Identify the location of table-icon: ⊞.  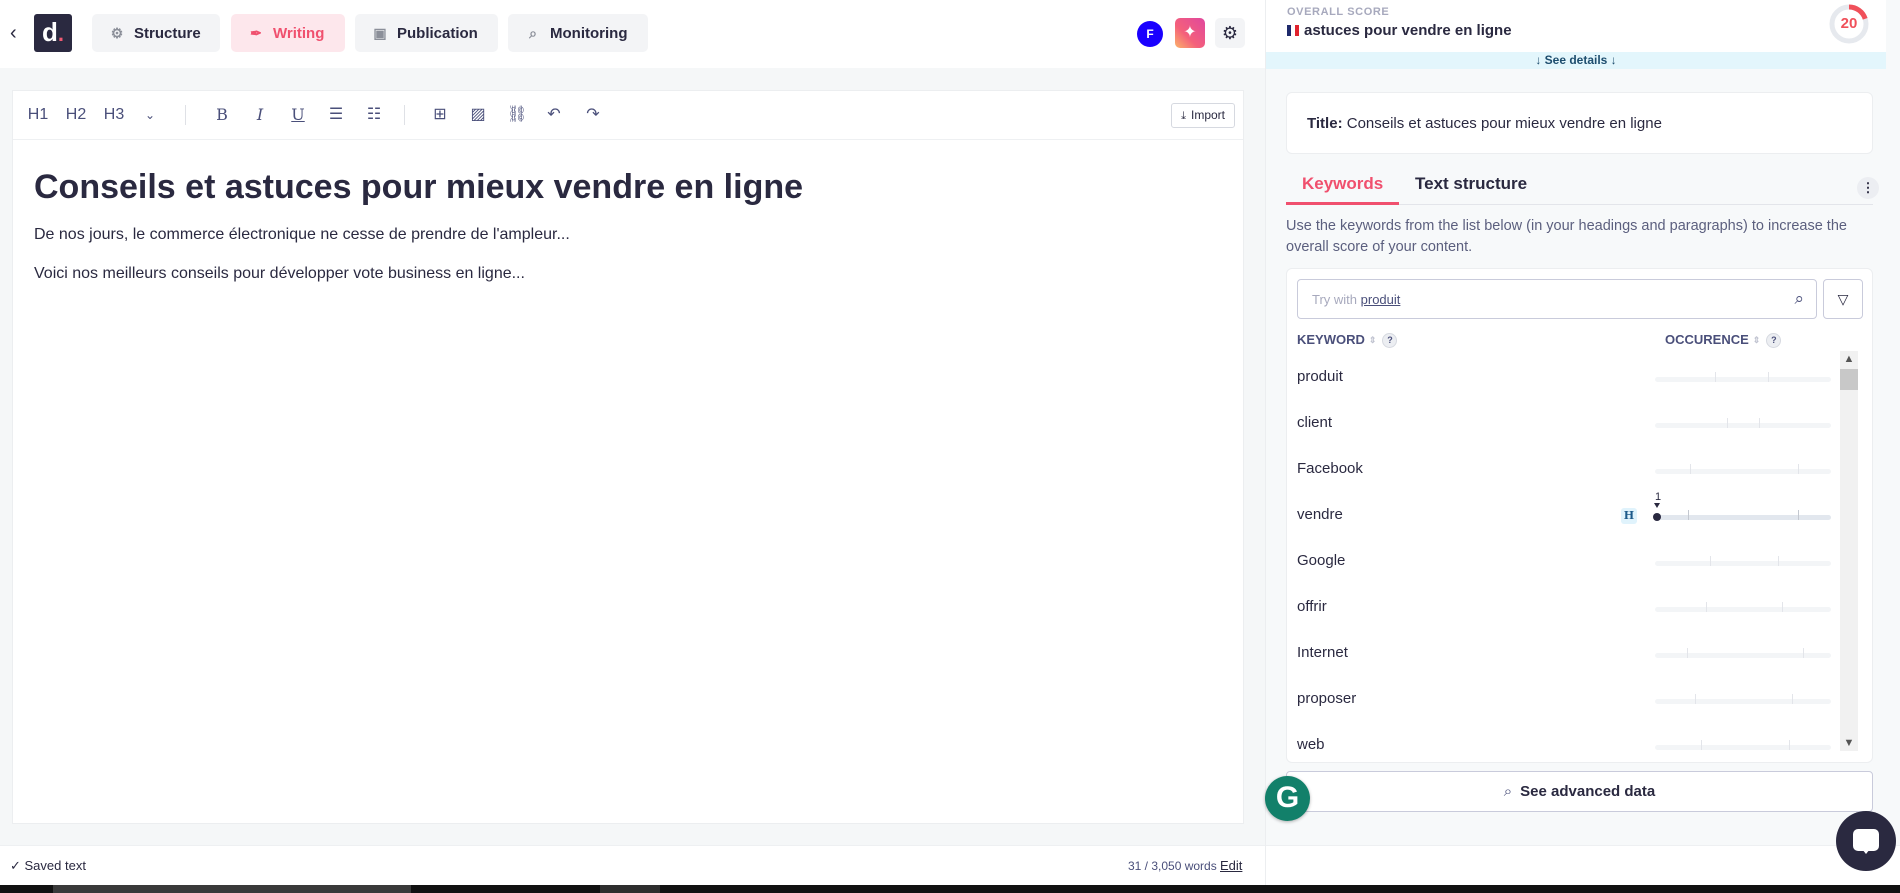
(440, 115).